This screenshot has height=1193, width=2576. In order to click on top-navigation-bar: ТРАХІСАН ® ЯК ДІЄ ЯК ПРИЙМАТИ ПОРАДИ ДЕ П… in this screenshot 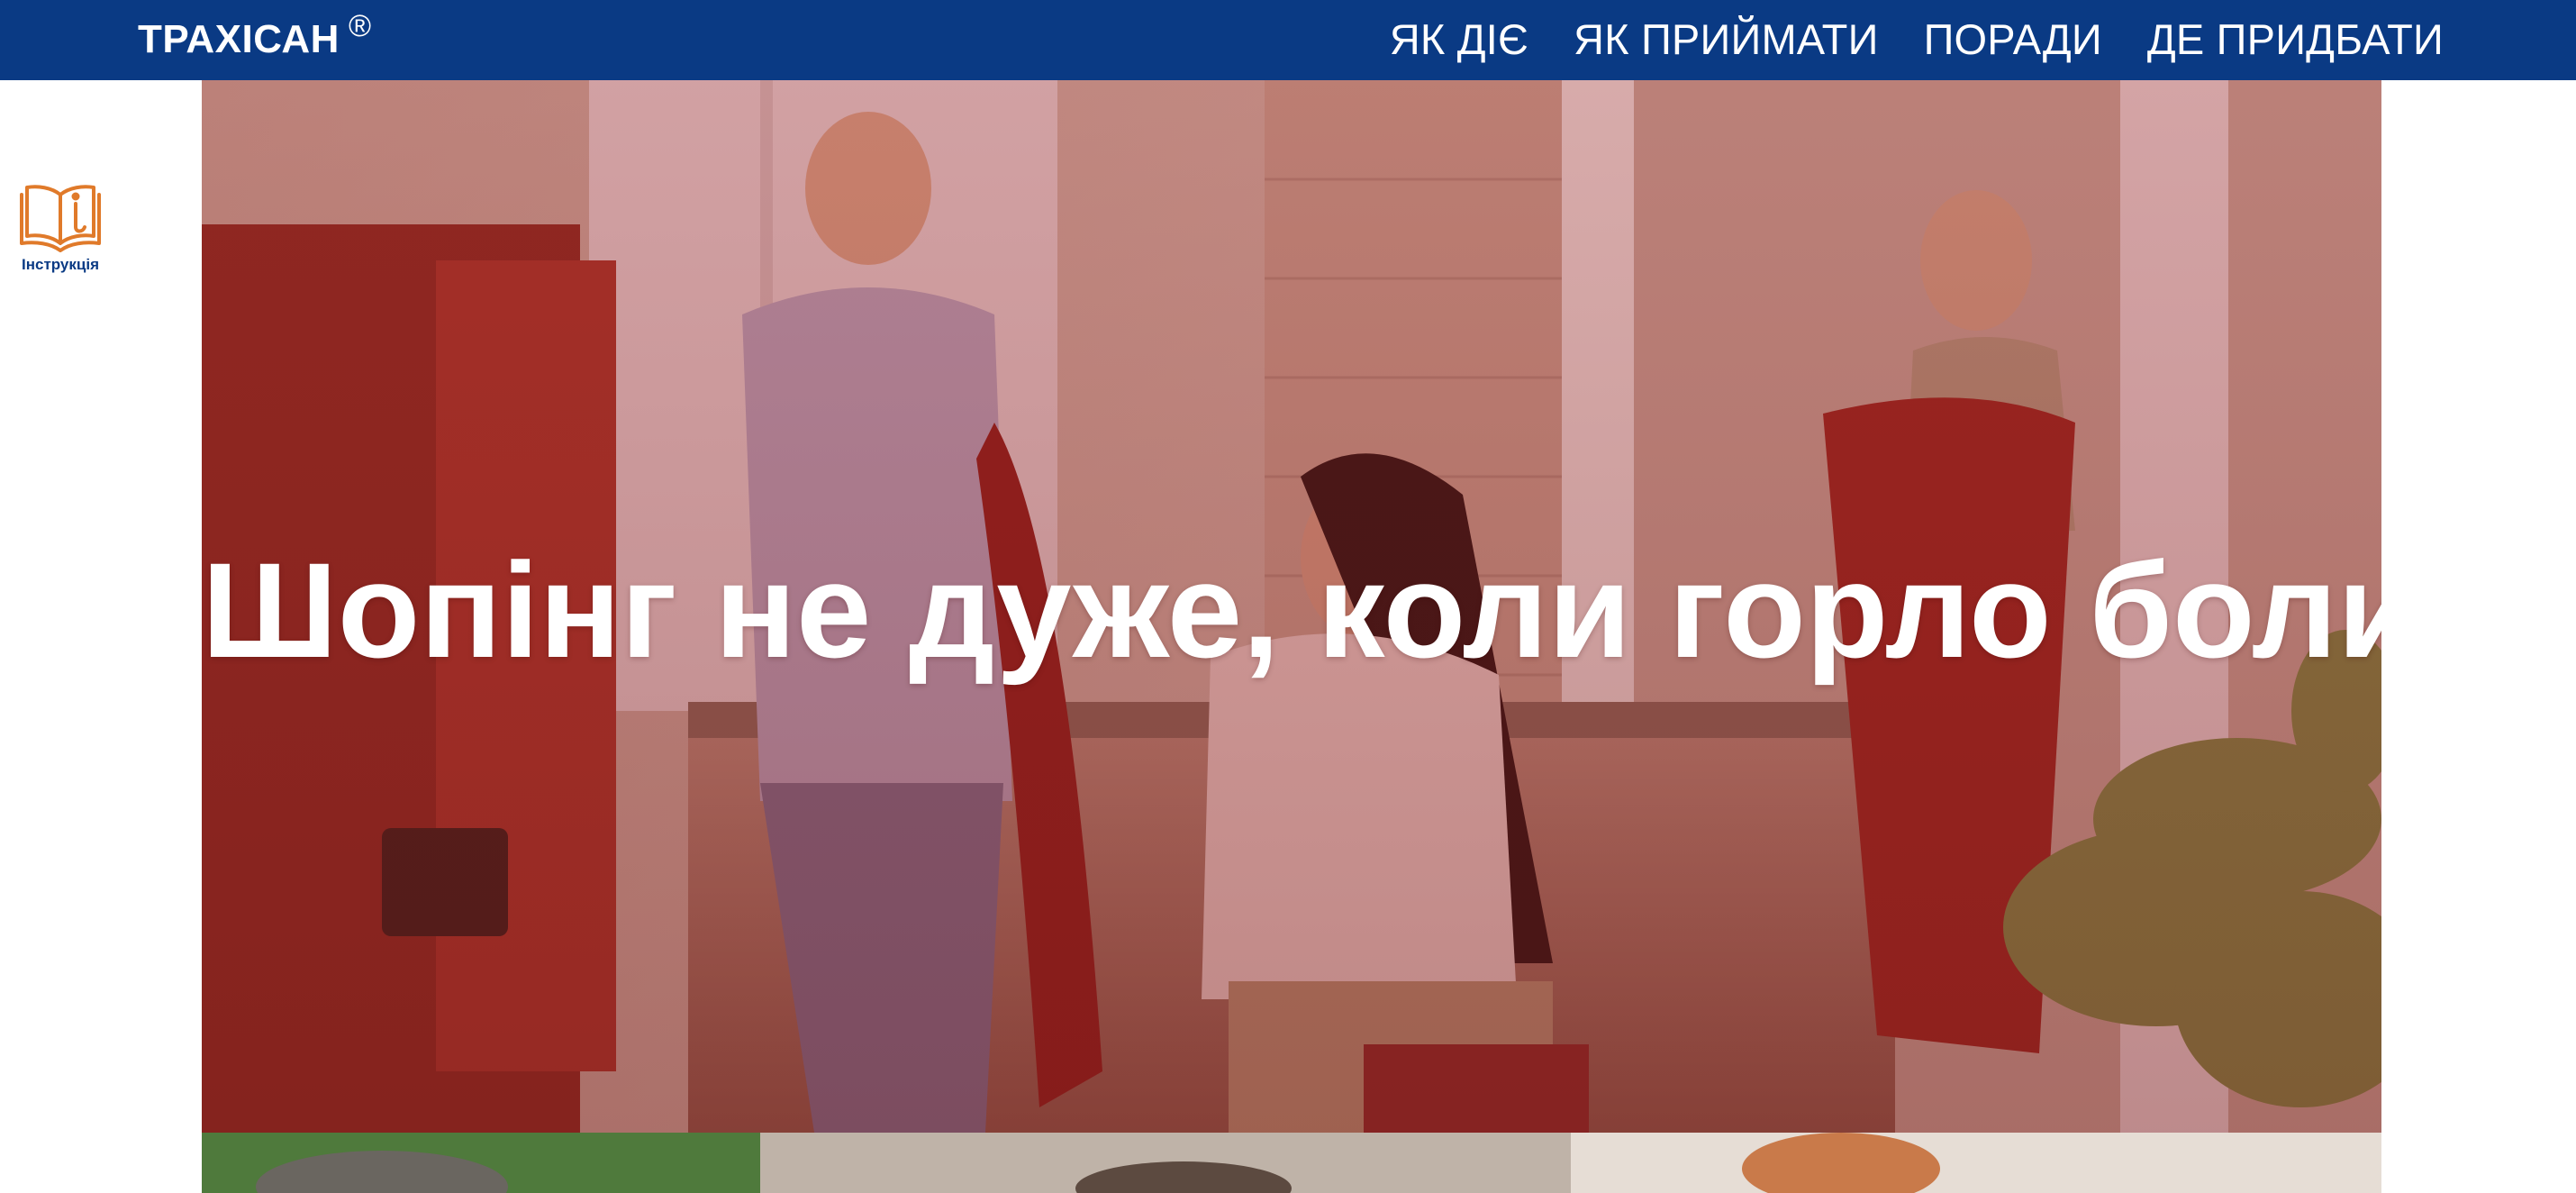, I will do `click(1288, 40)`.